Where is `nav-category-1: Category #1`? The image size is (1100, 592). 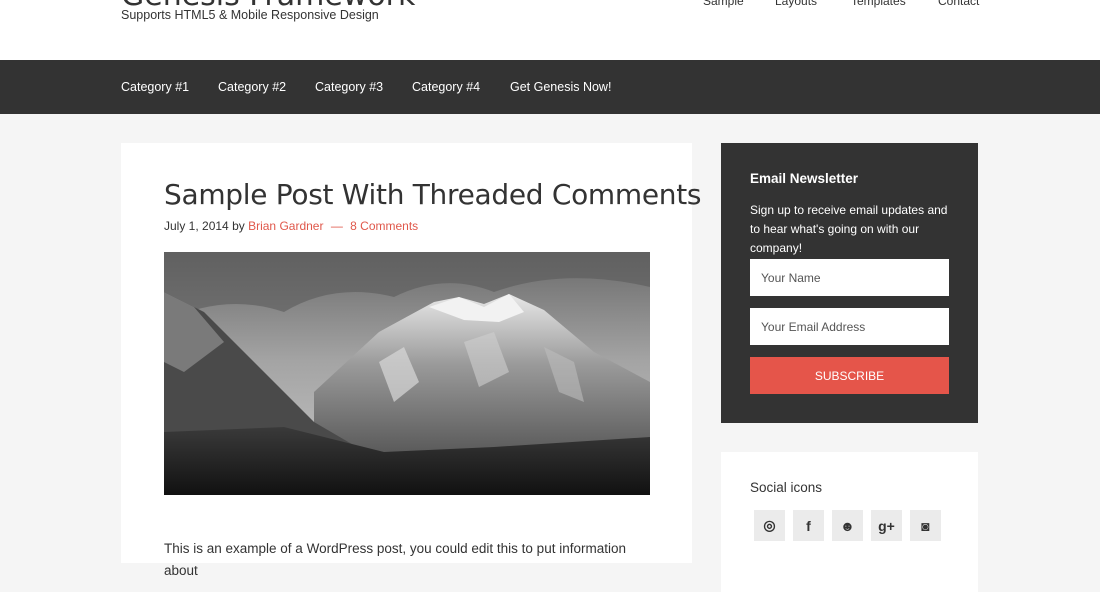 nav-category-1: Category #1 is located at coordinates (155, 87).